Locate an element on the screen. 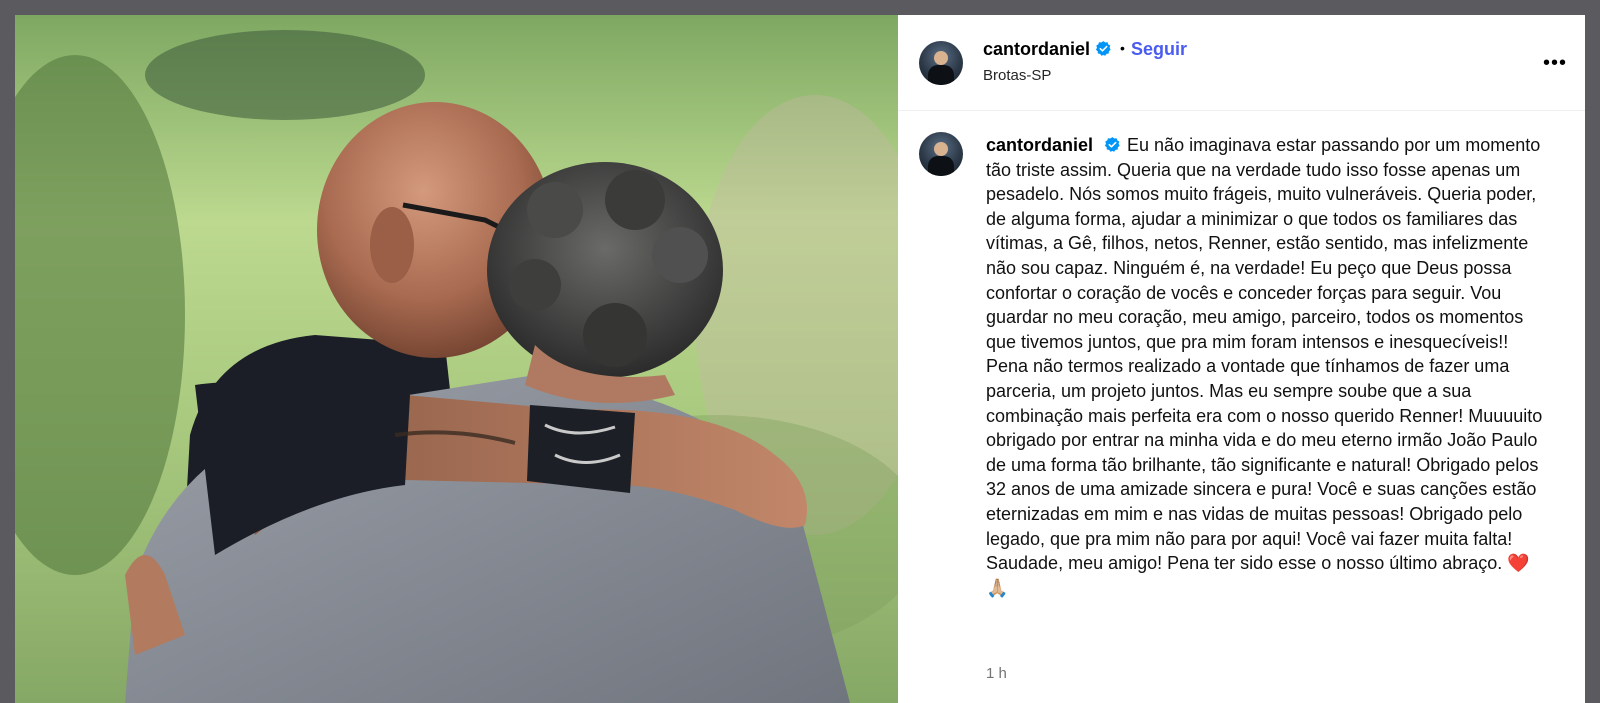  post-timestamp: 1 h is located at coordinates (996, 673).